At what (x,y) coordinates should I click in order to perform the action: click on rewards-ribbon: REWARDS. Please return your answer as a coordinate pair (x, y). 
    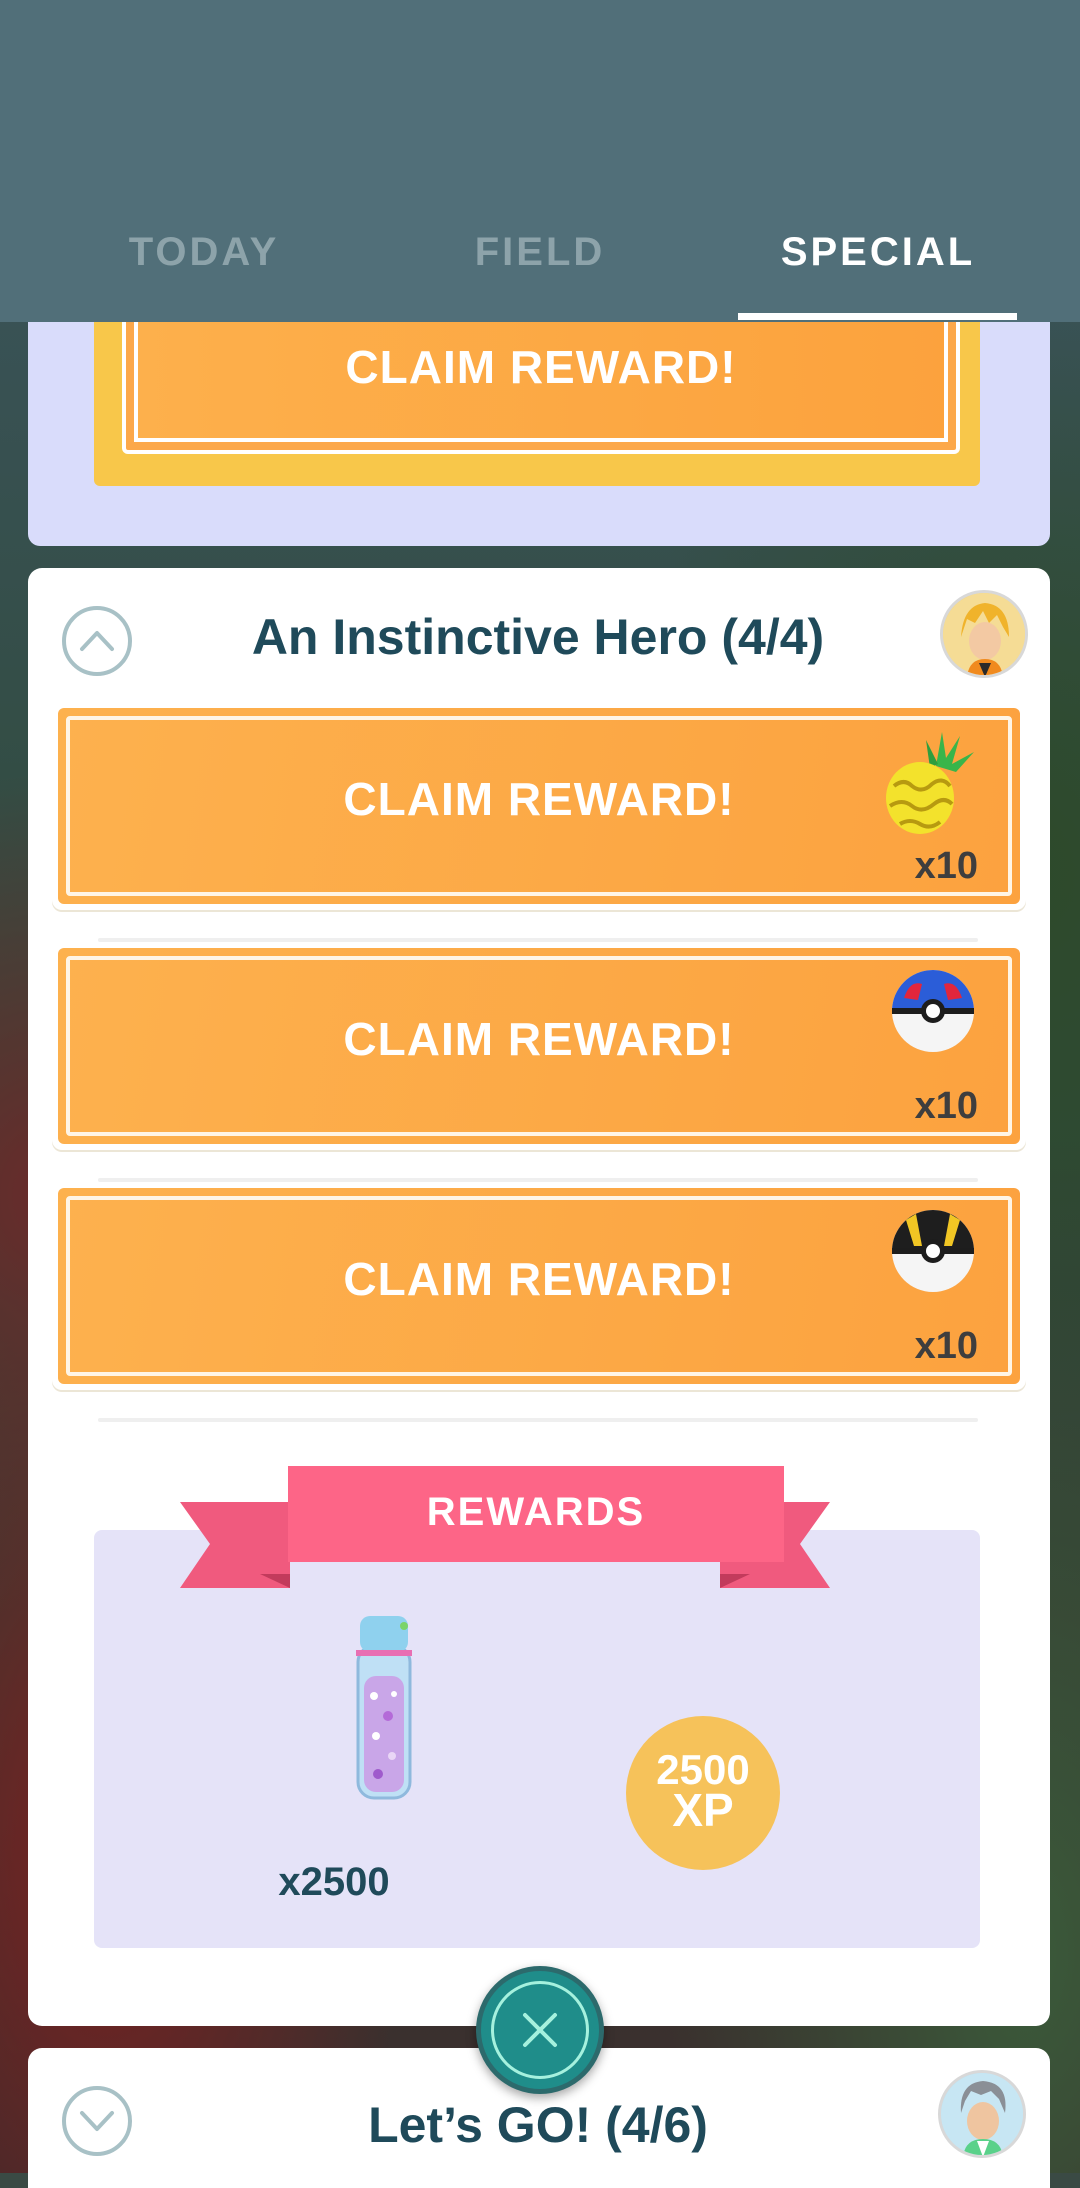
    Looking at the image, I should click on (519, 1527).